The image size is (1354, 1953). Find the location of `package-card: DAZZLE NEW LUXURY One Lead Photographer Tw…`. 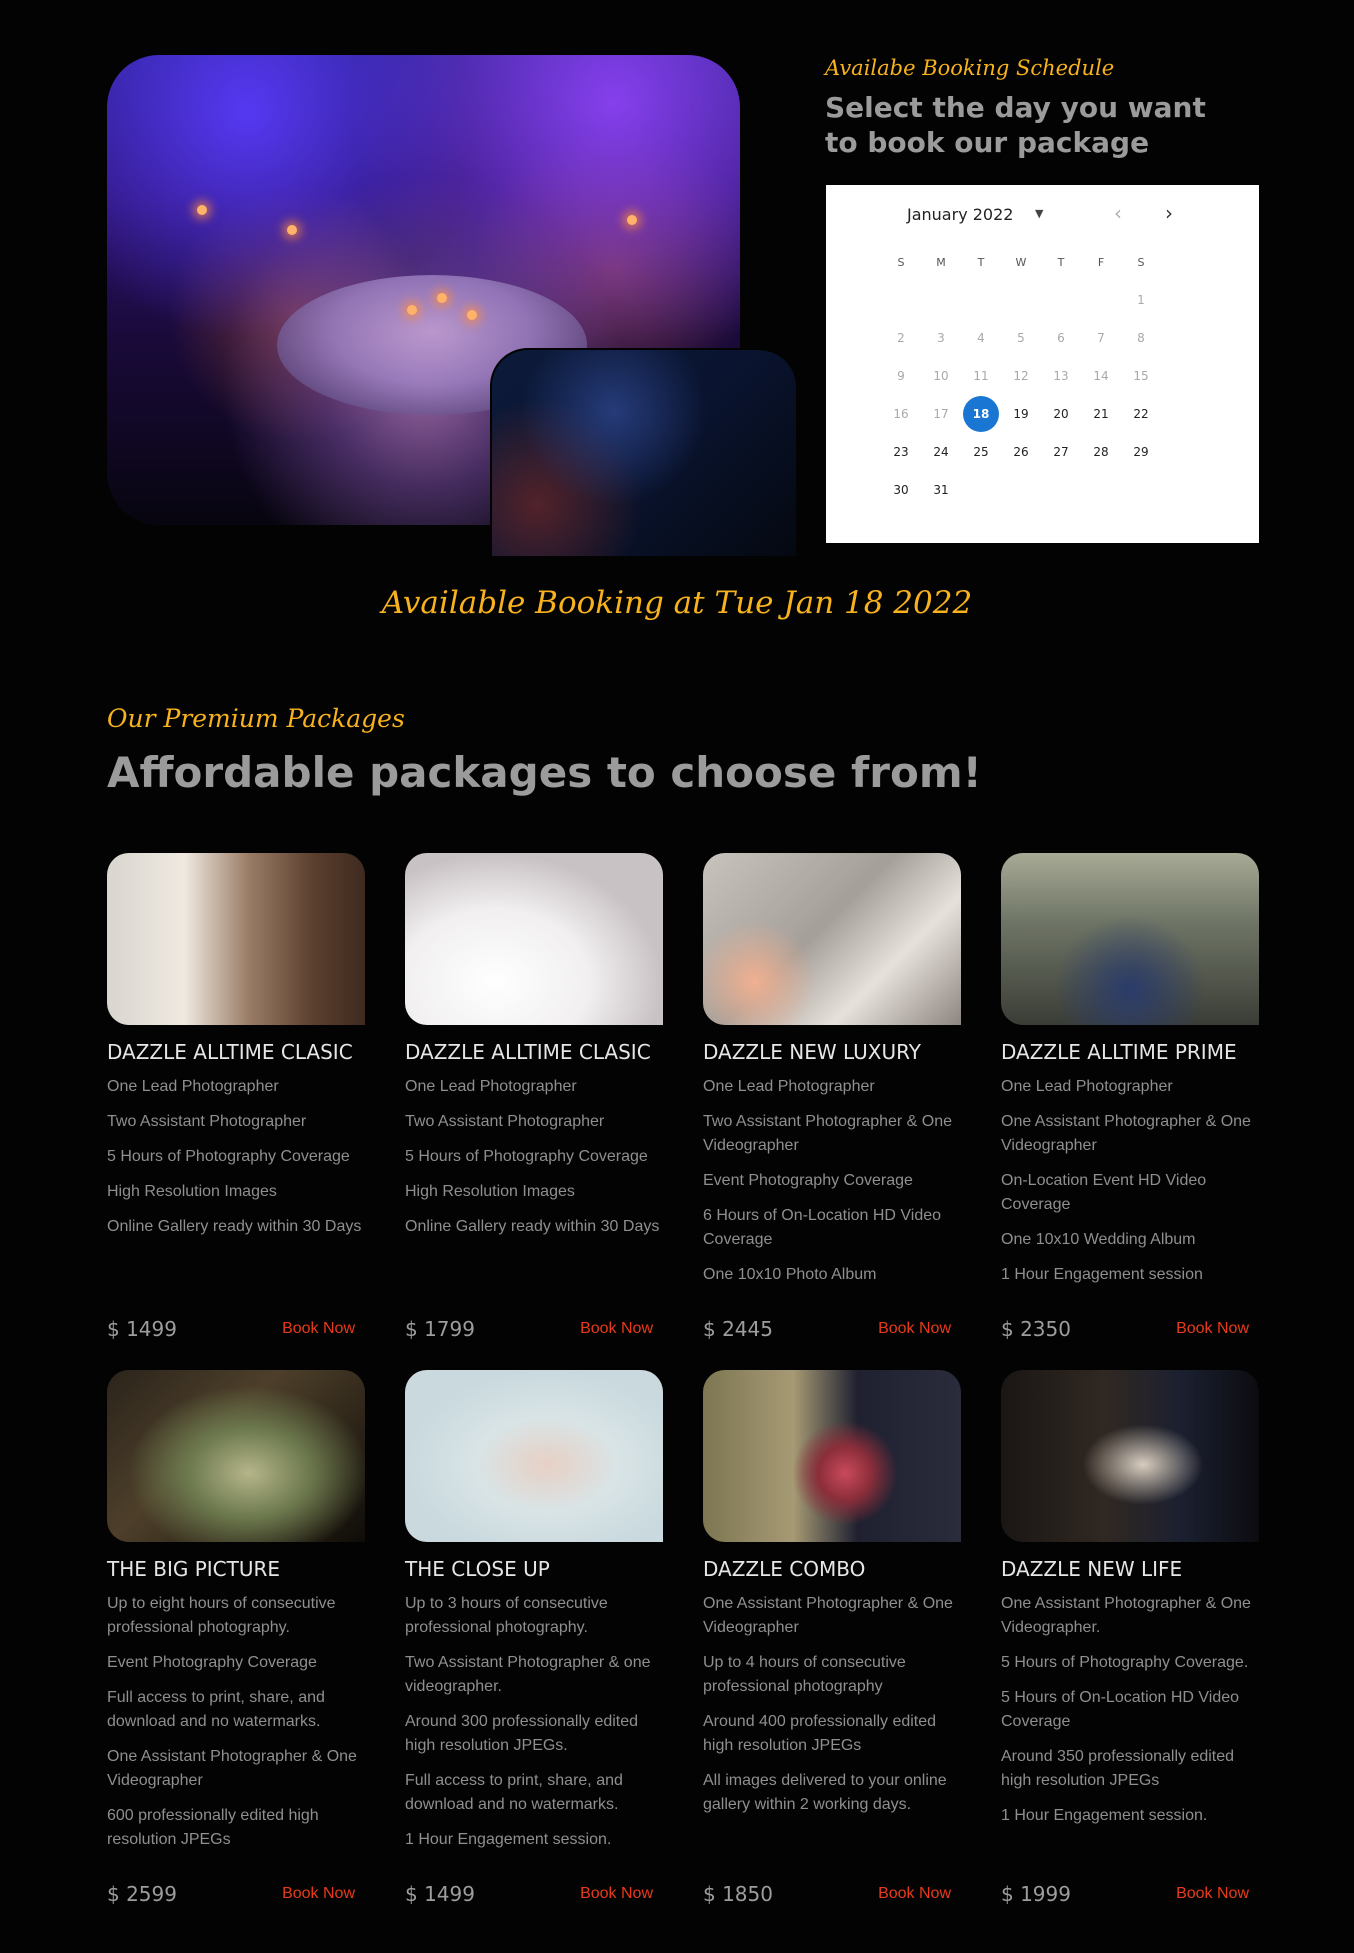

package-card: DAZZLE NEW LUXURY One Lead Photographer Tw… is located at coordinates (833, 1097).